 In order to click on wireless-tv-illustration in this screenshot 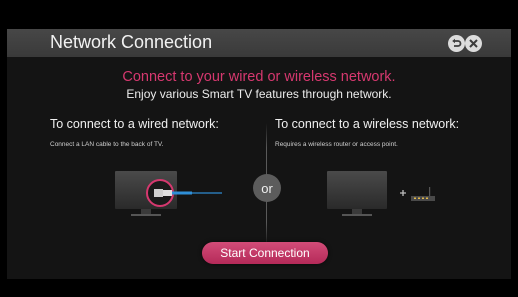, I will do `click(381, 193)`.